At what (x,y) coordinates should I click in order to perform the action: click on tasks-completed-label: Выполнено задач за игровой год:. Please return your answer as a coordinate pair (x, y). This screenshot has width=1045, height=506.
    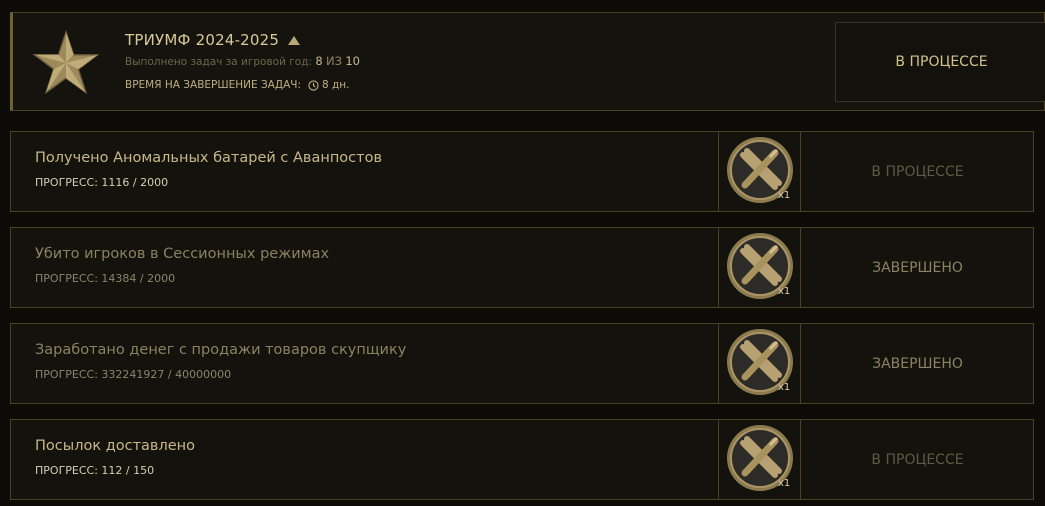
    Looking at the image, I should click on (218, 62).